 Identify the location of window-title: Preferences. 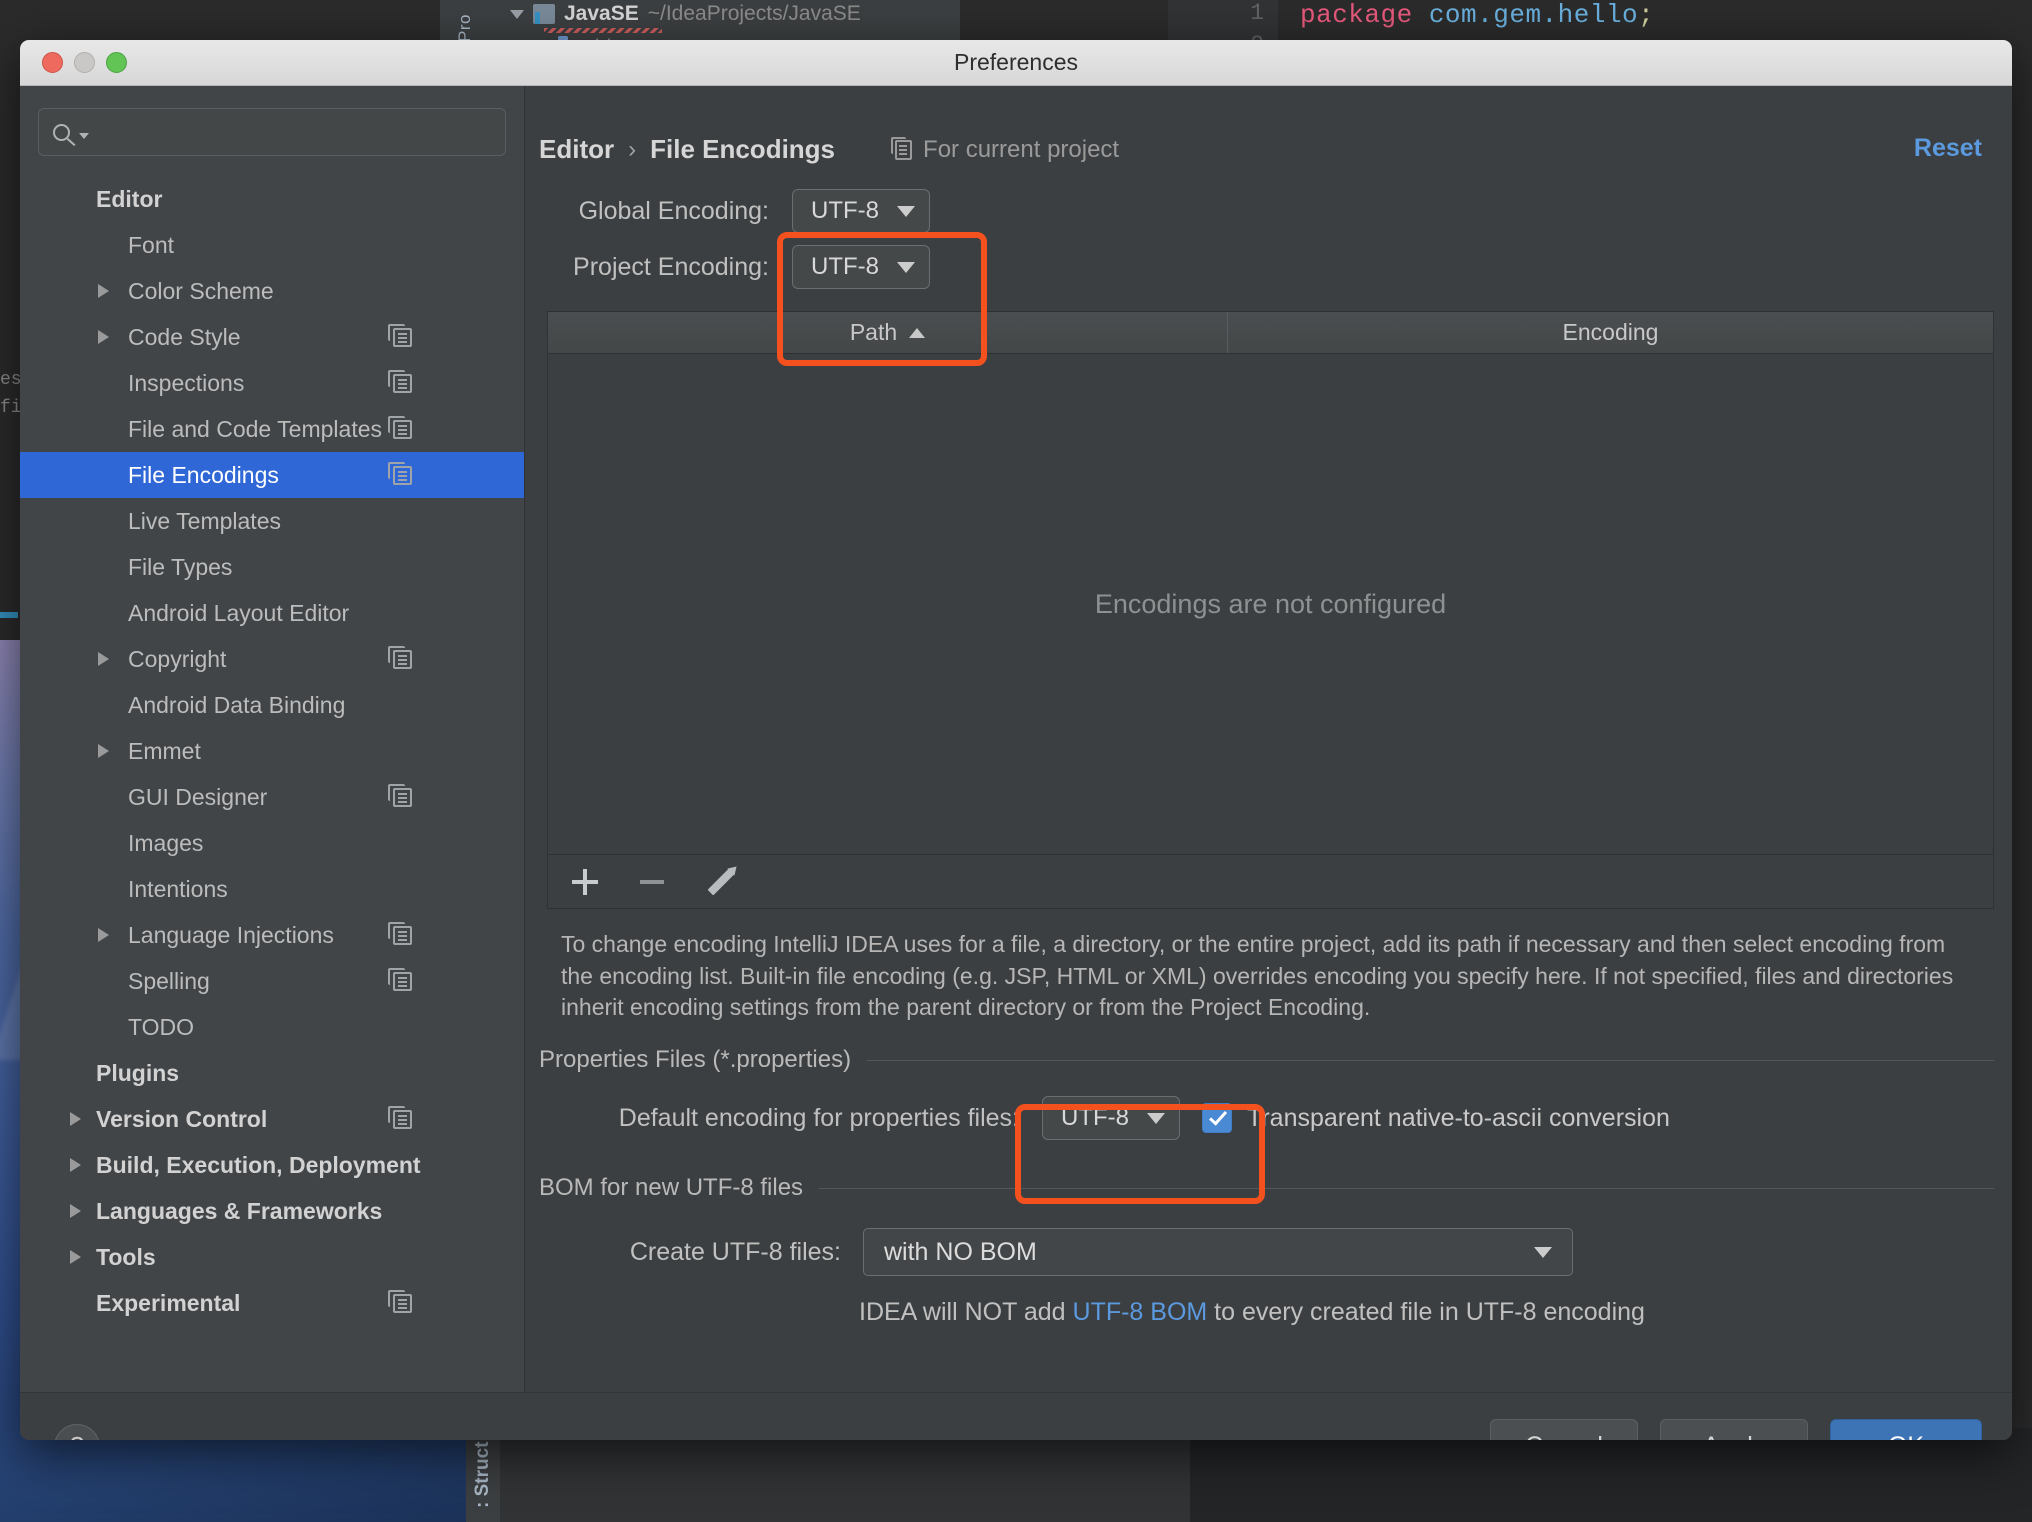
(1015, 62).